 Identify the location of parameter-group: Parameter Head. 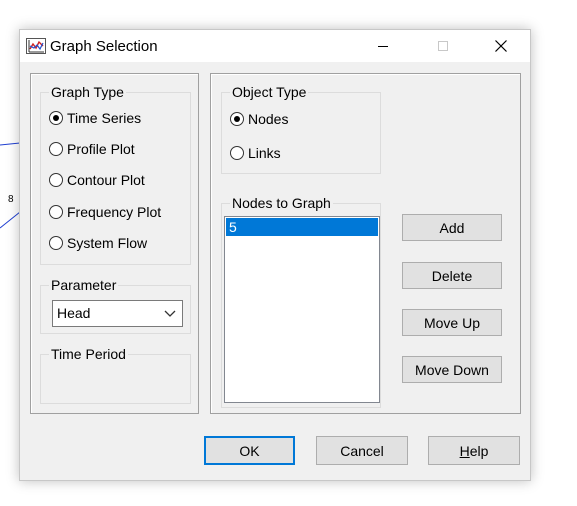
(115, 305).